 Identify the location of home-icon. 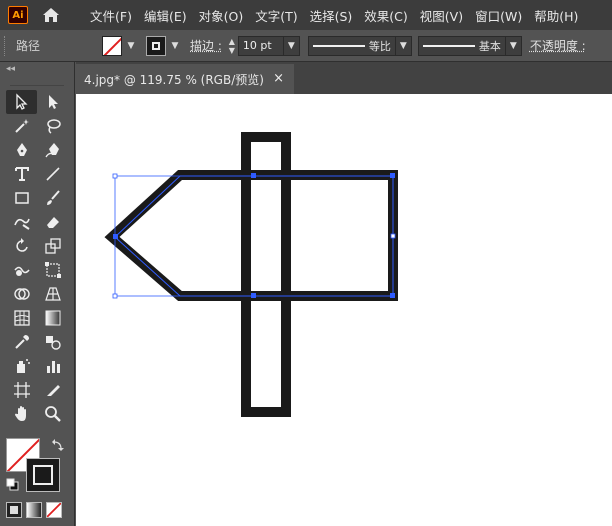
(51, 15).